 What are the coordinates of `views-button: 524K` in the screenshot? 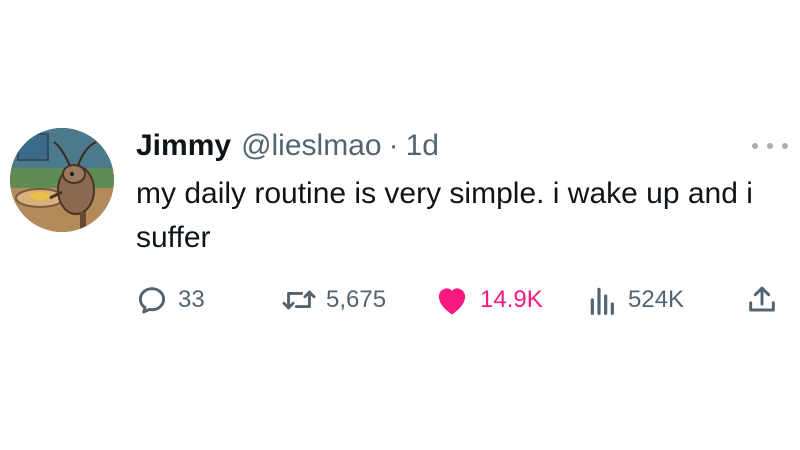 It's located at (636, 300).